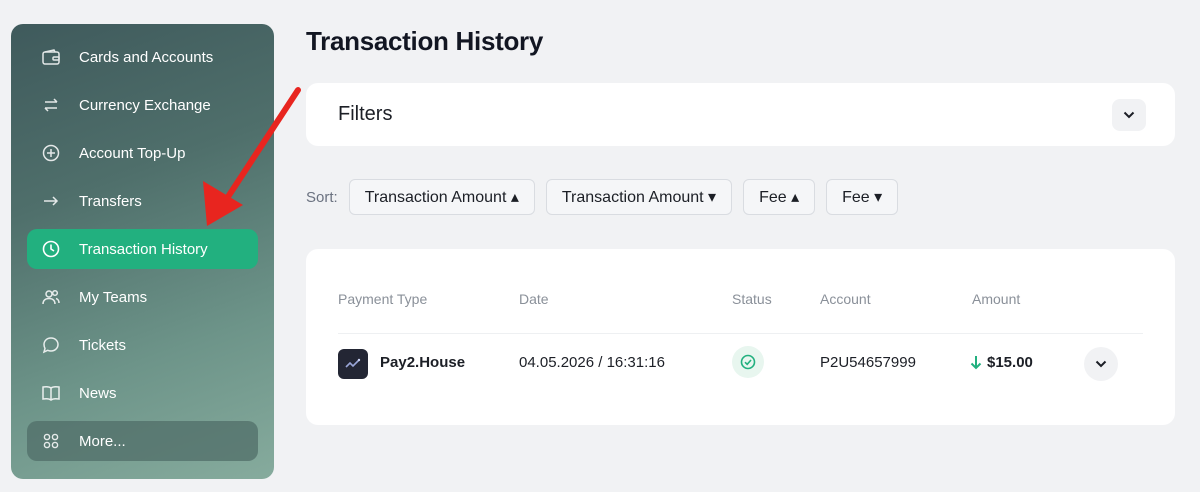 The height and width of the screenshot is (492, 1200). I want to click on sidebar-item-news: News, so click(142, 393).